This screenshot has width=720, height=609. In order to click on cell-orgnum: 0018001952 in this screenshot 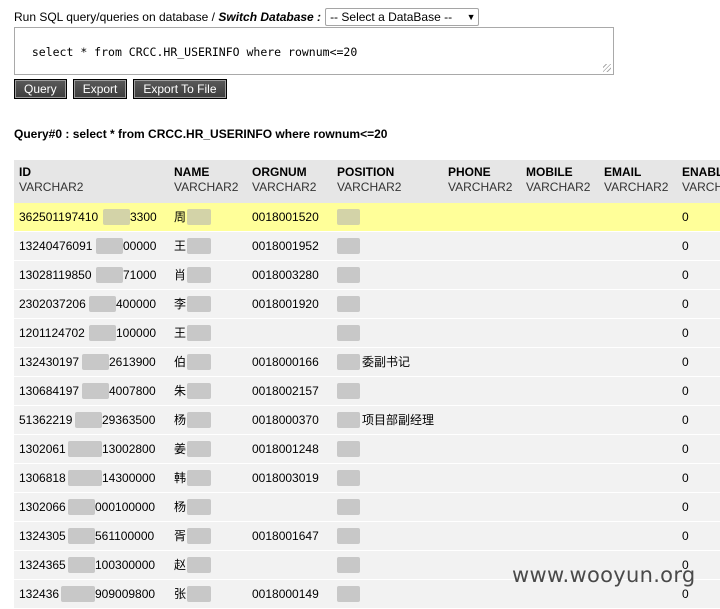, I will do `click(285, 246)`.